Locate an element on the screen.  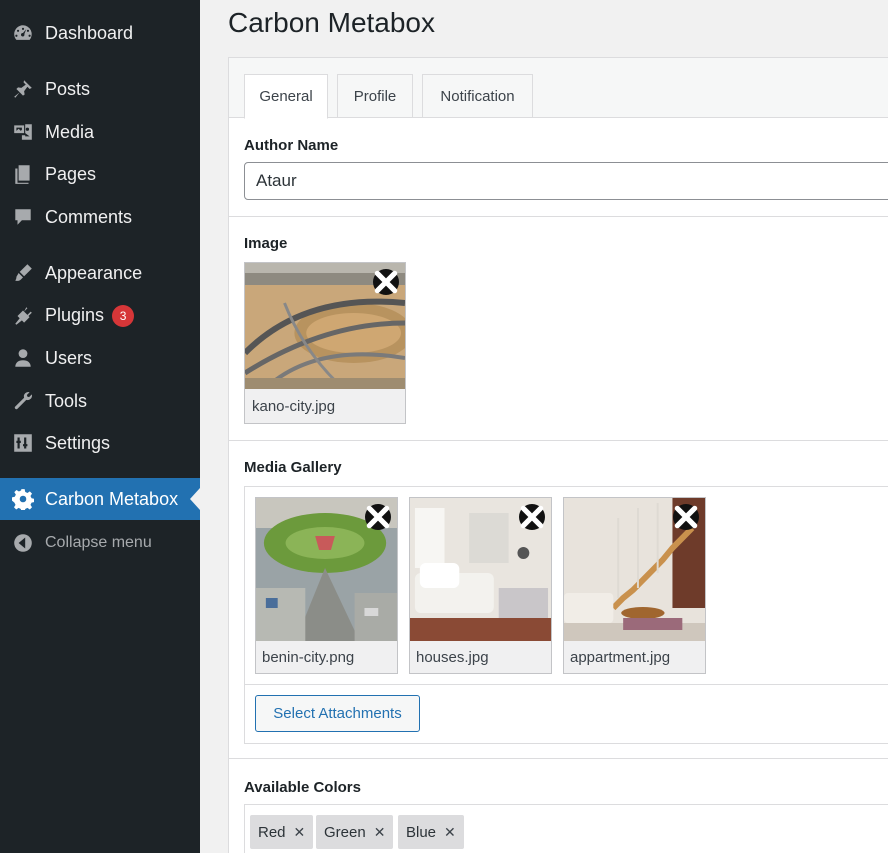
author-name-input is located at coordinates (566, 181).